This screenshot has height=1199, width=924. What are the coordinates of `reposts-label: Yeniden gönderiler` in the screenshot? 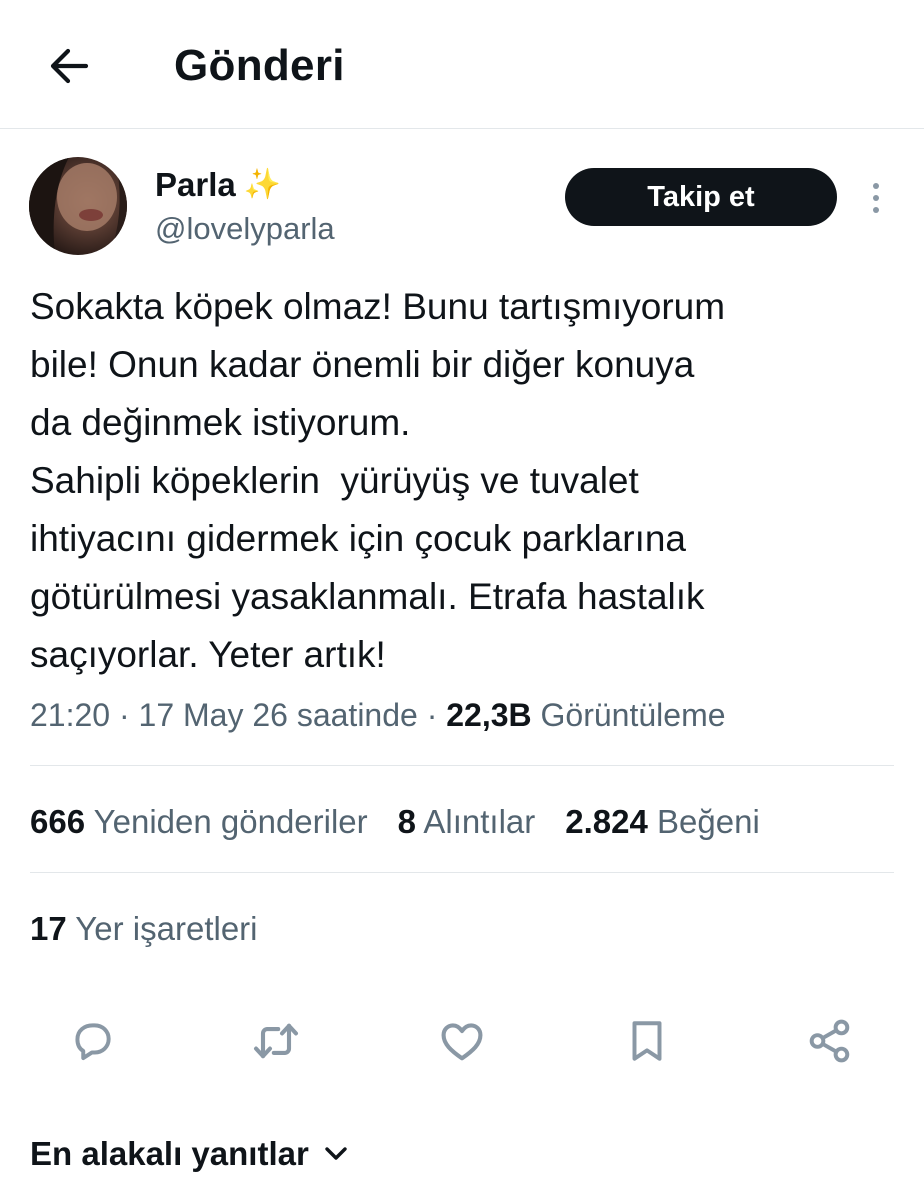 It's located at (230, 821).